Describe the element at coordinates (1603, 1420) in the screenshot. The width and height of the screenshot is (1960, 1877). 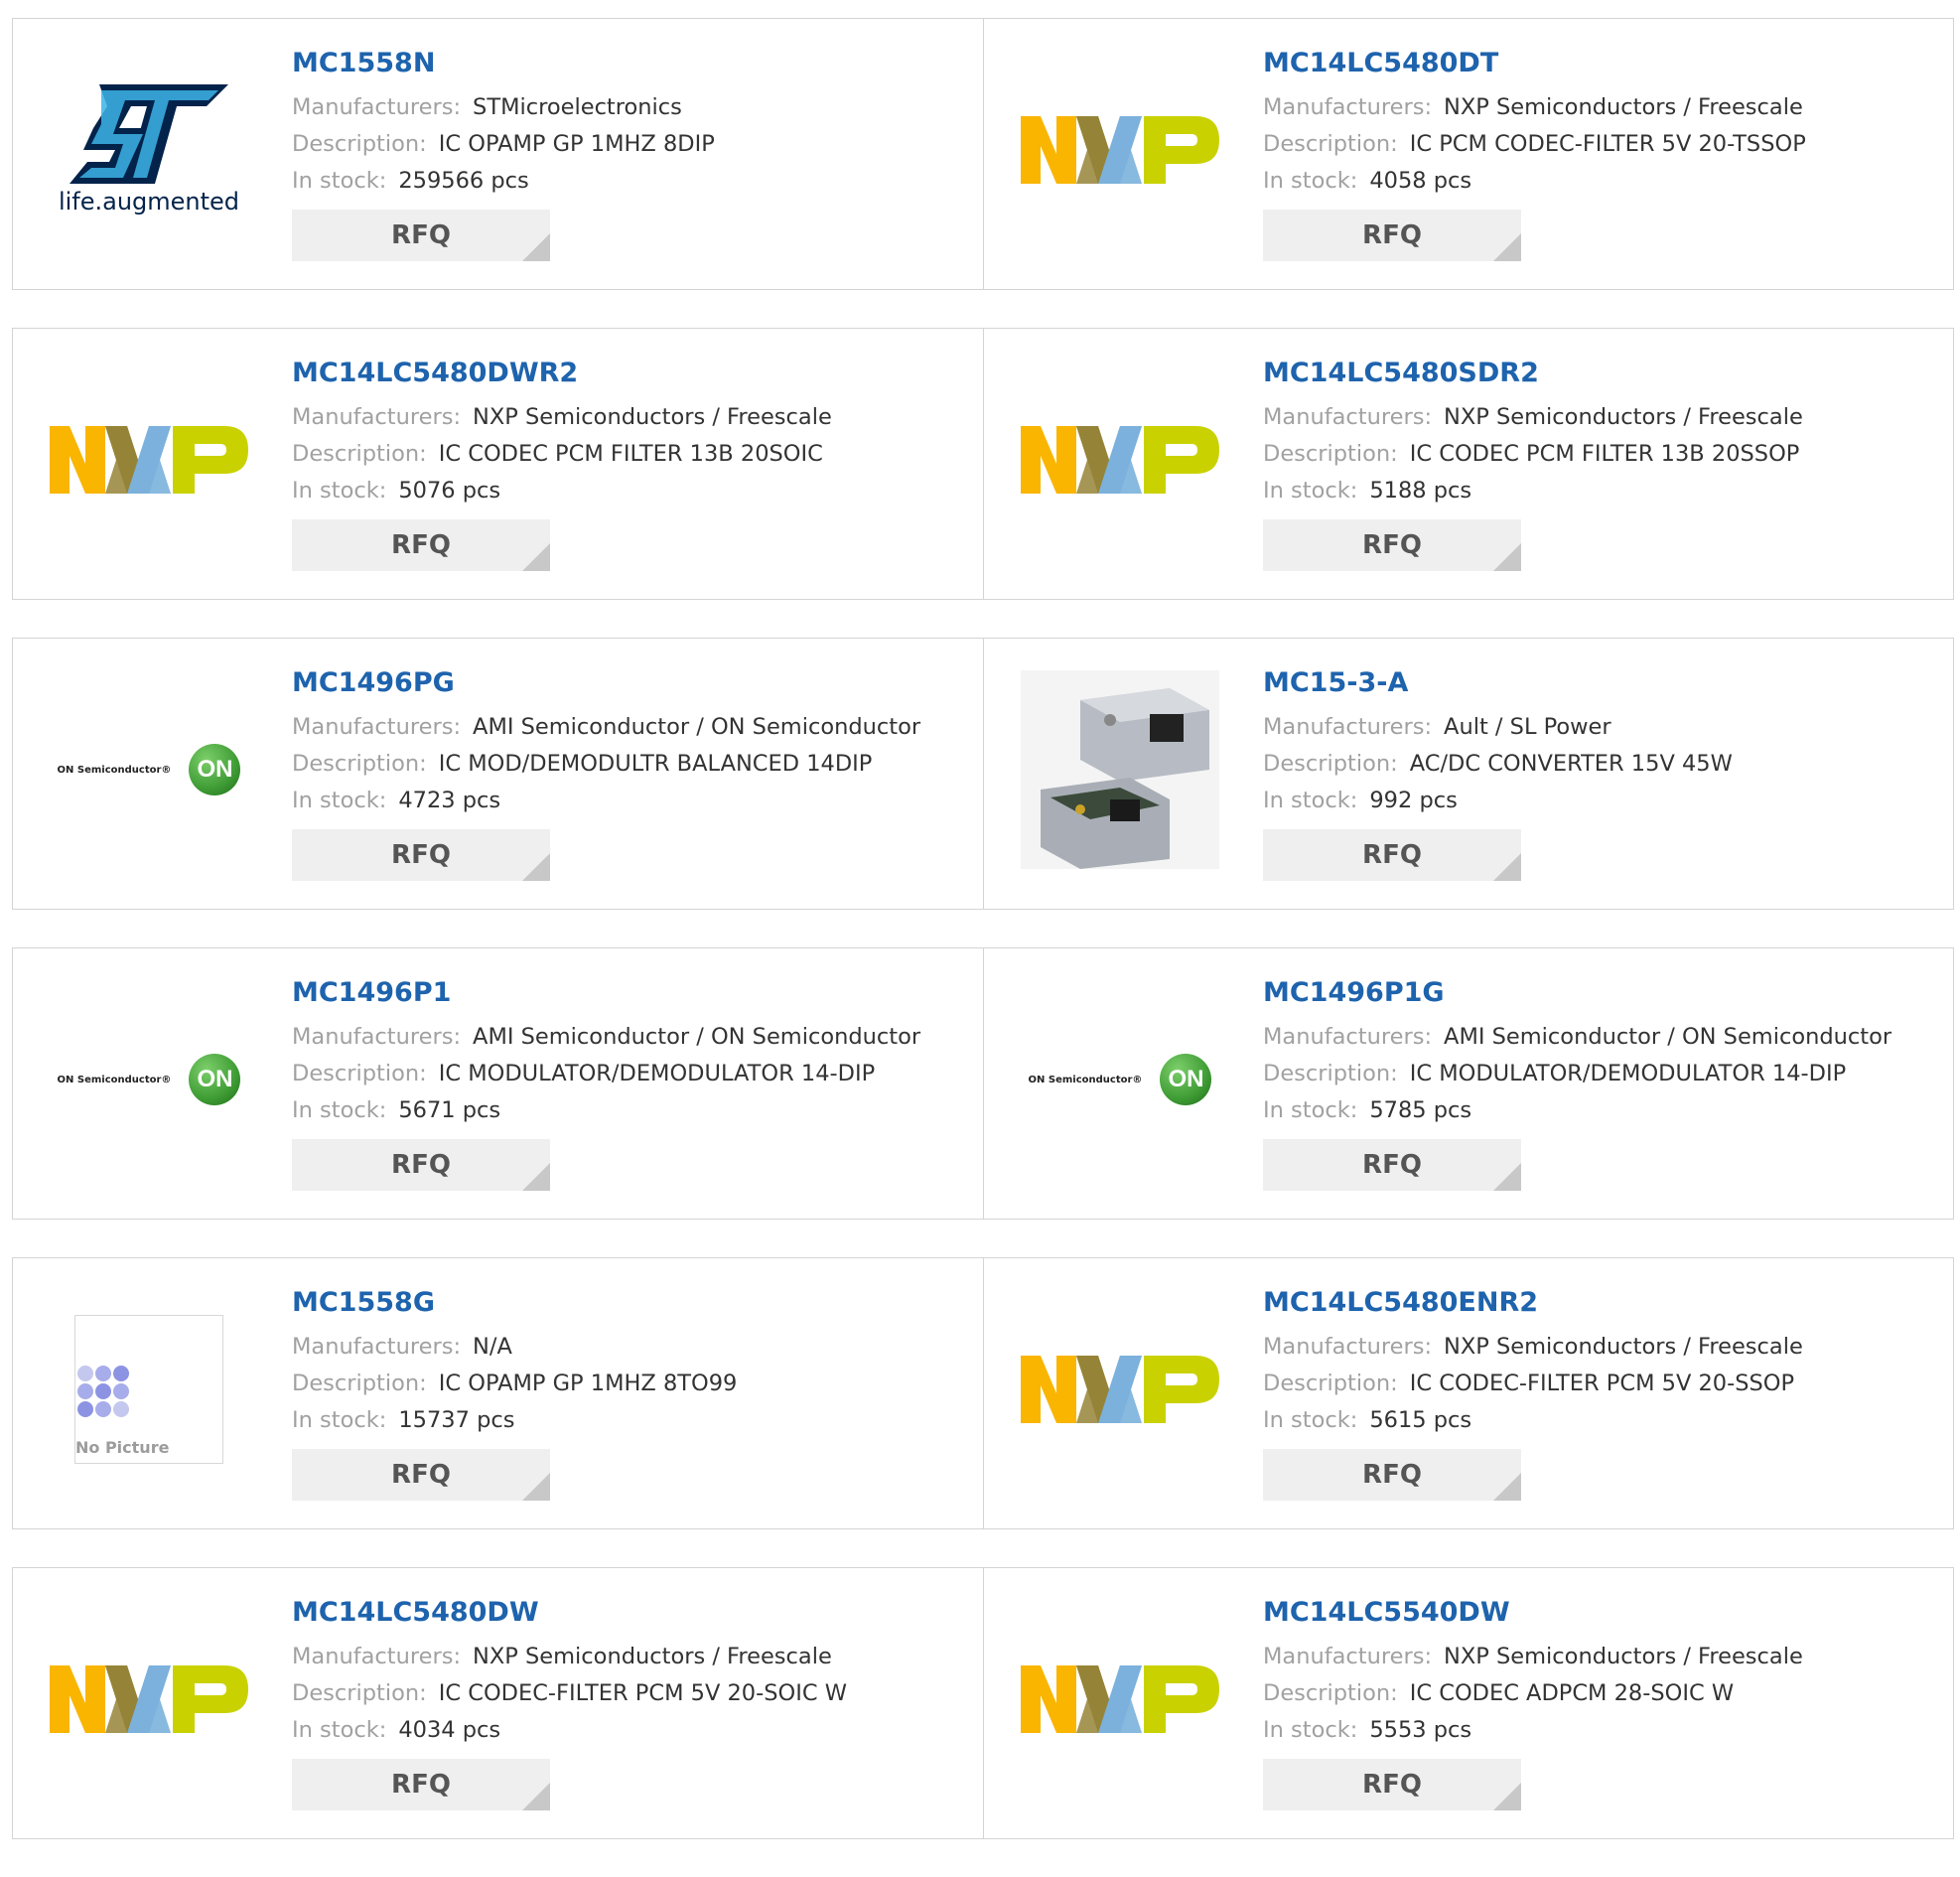
I see `stock-line: In stock: 5615 pcs` at that location.